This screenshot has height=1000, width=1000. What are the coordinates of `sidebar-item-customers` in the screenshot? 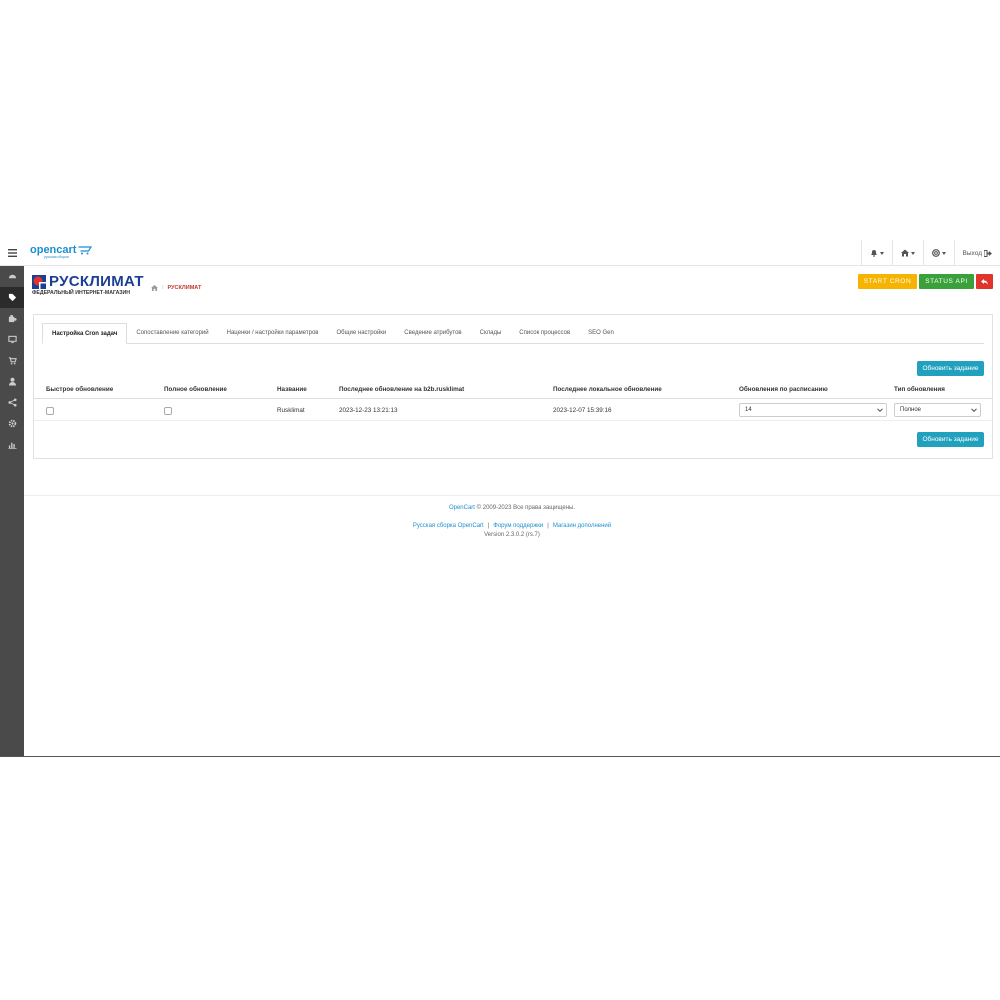 It's located at (12, 381).